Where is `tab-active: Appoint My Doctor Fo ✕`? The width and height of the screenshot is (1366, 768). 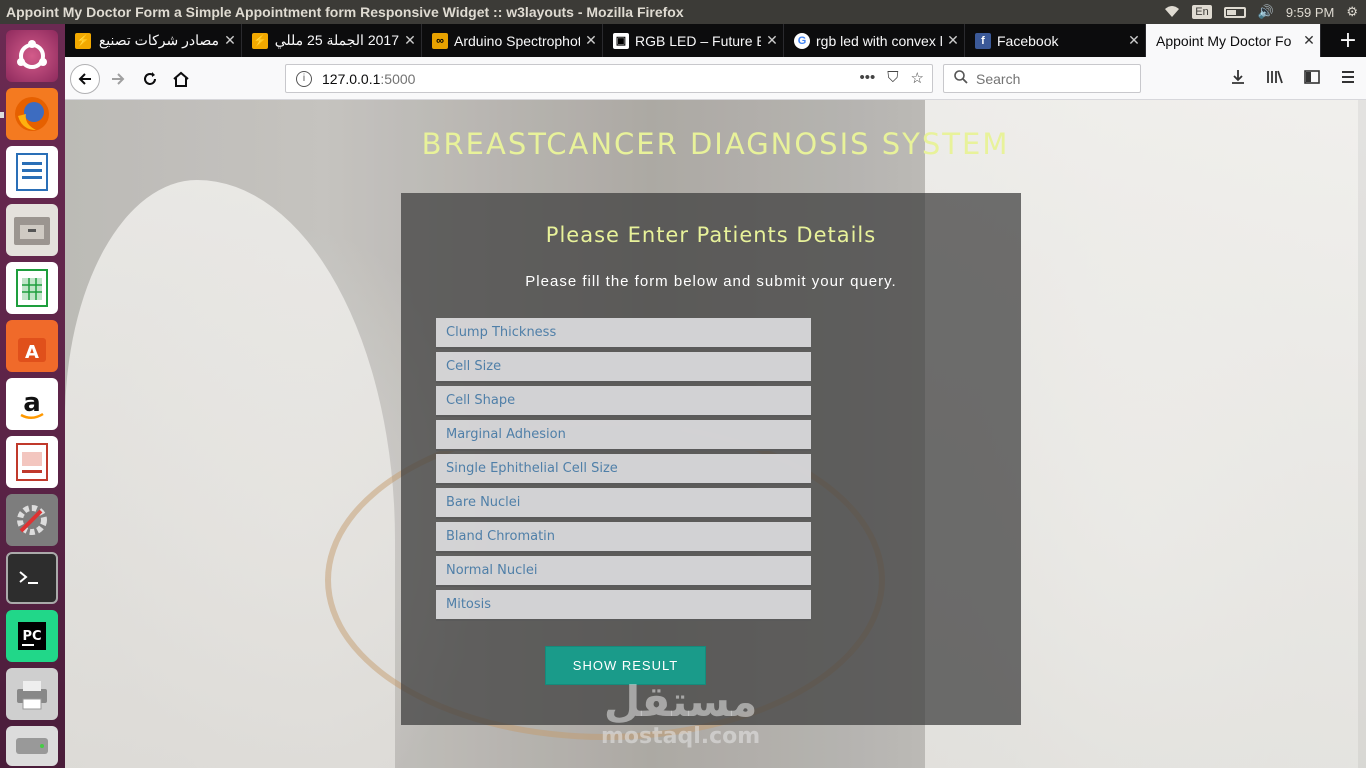
tab-active: Appoint My Doctor Fo ✕ is located at coordinates (1233, 40).